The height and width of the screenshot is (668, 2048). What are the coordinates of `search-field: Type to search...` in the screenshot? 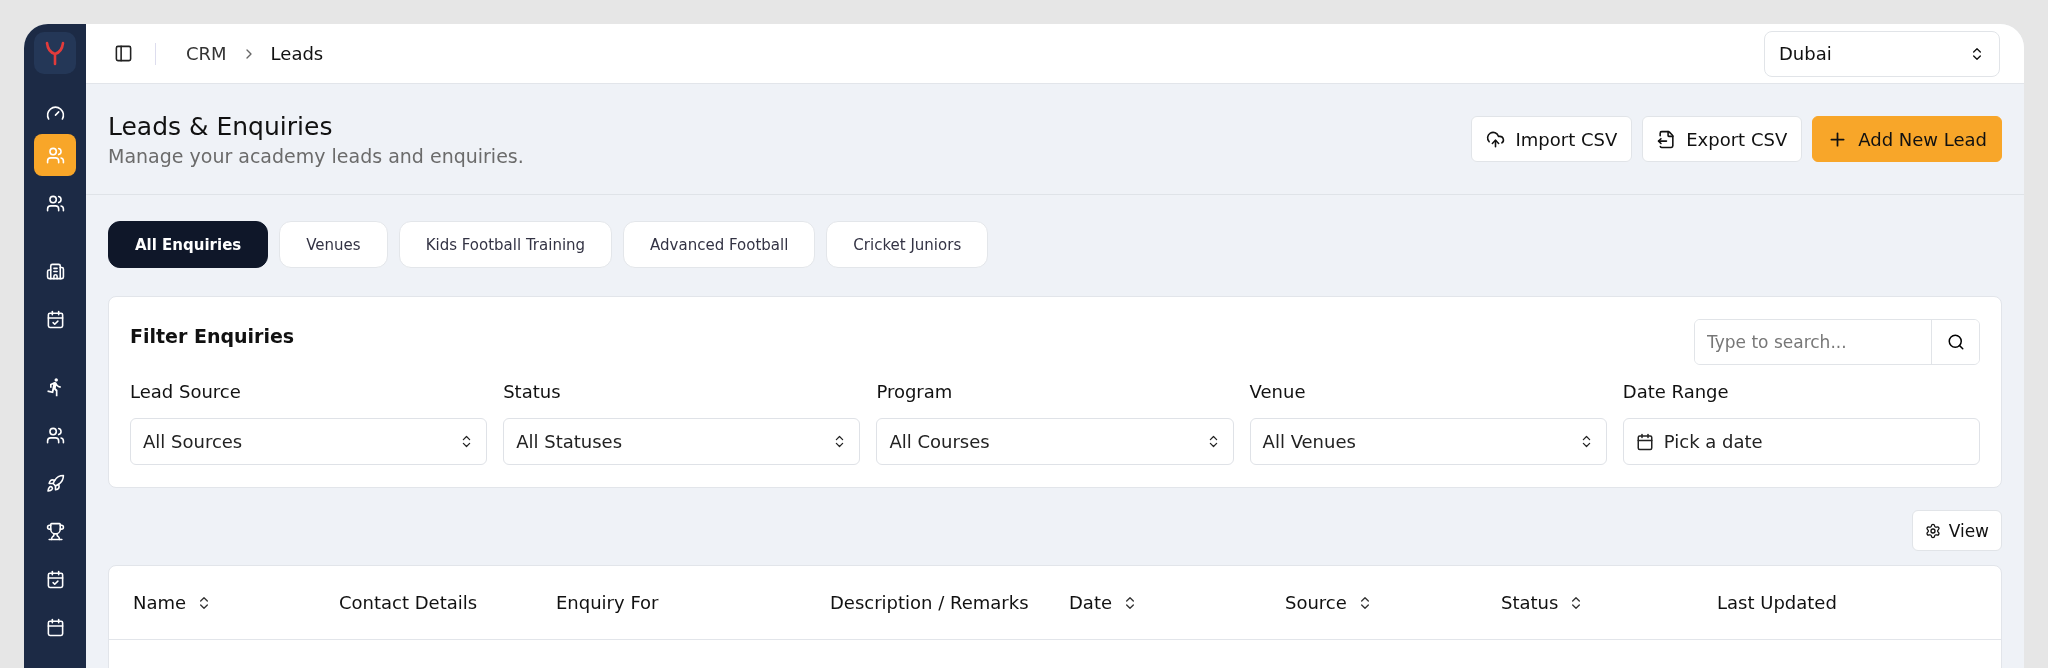 It's located at (1837, 342).